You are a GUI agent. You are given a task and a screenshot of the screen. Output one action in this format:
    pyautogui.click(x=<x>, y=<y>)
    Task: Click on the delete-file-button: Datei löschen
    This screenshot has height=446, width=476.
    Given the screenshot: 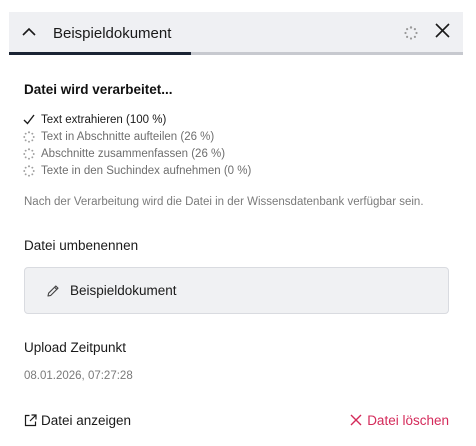 What is the action you would take?
    pyautogui.click(x=399, y=420)
    